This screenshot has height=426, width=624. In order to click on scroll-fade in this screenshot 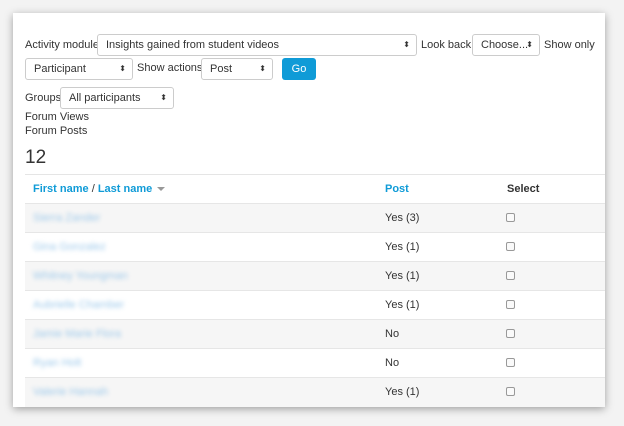, I will do `click(90, 170)`.